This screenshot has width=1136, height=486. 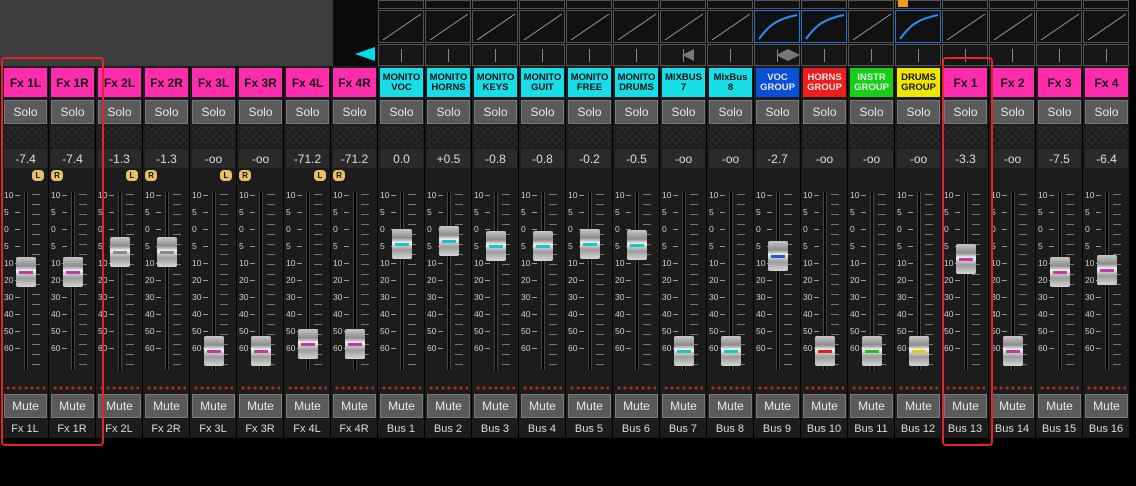 What do you see at coordinates (589, 158) in the screenshot?
I see `gain-readout: -0.2` at bounding box center [589, 158].